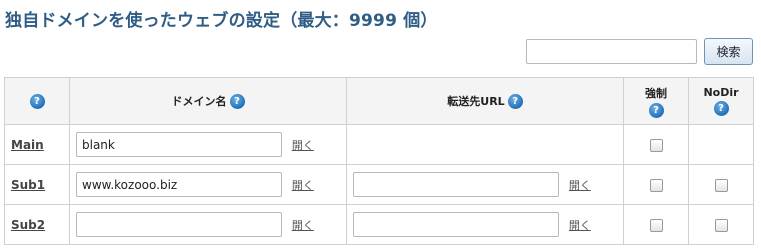 Image resolution: width=761 pixels, height=249 pixels. I want to click on column-forward-url-header: 転送先URL ?, so click(485, 101).